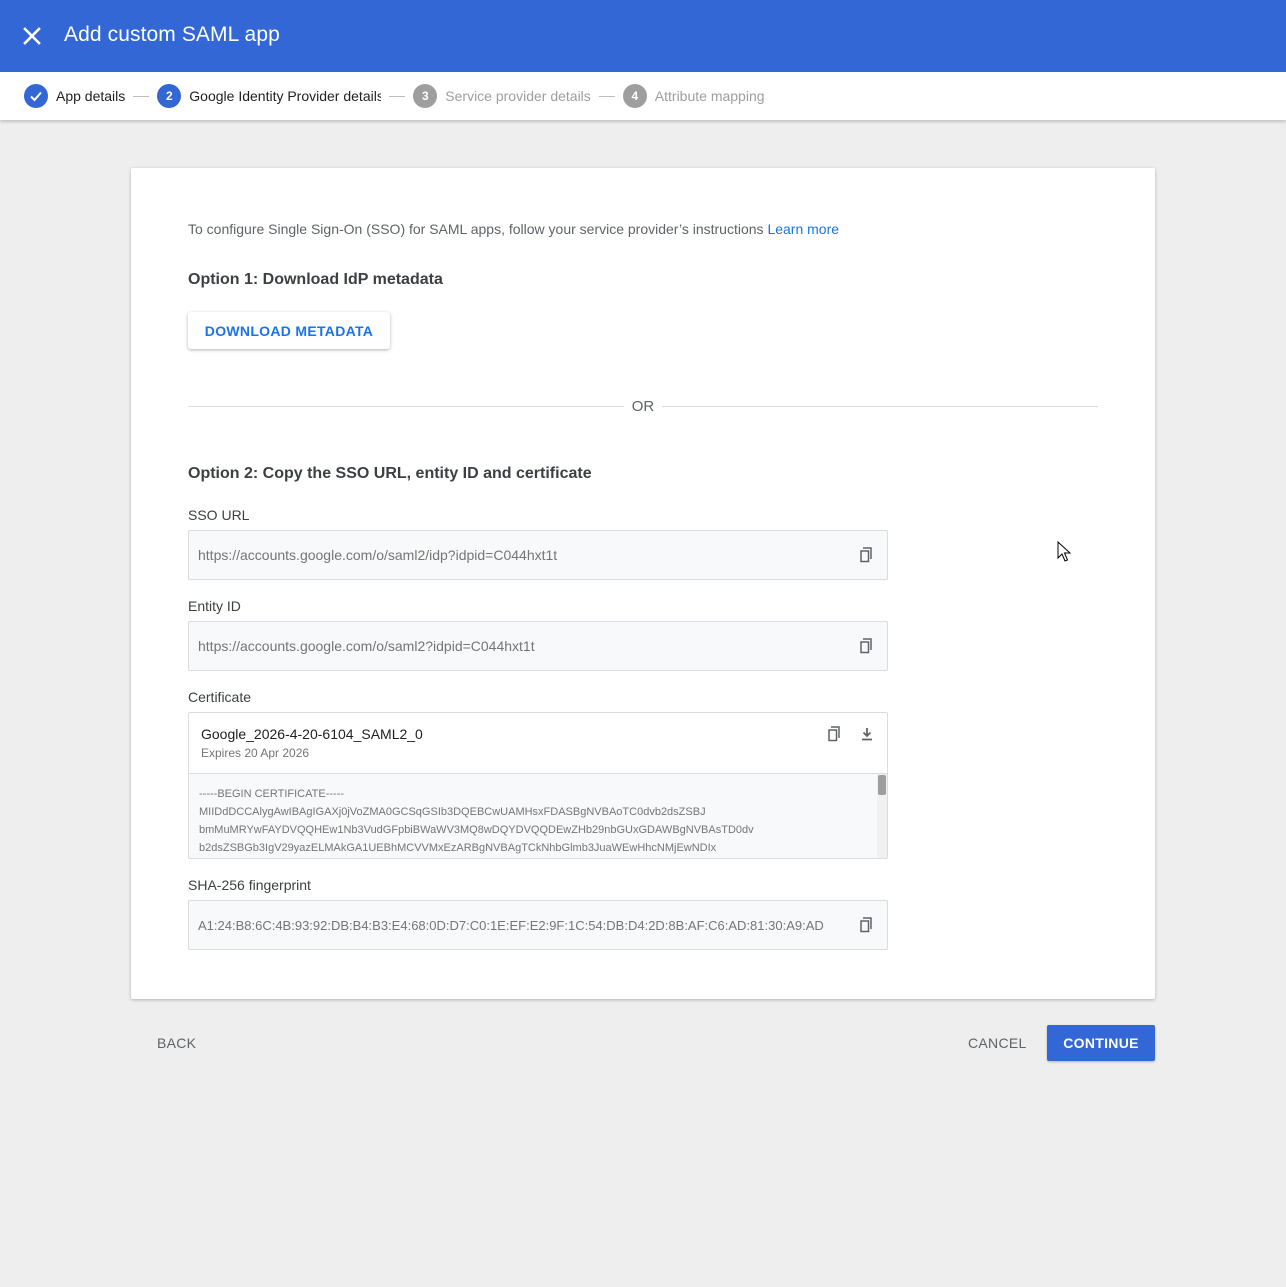 The image size is (1286, 1287). What do you see at coordinates (285, 96) in the screenshot?
I see `step-label: Google Identity Provider details` at bounding box center [285, 96].